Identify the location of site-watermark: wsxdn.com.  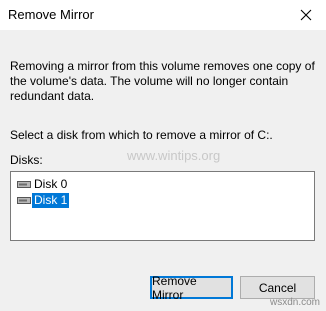
(294, 302).